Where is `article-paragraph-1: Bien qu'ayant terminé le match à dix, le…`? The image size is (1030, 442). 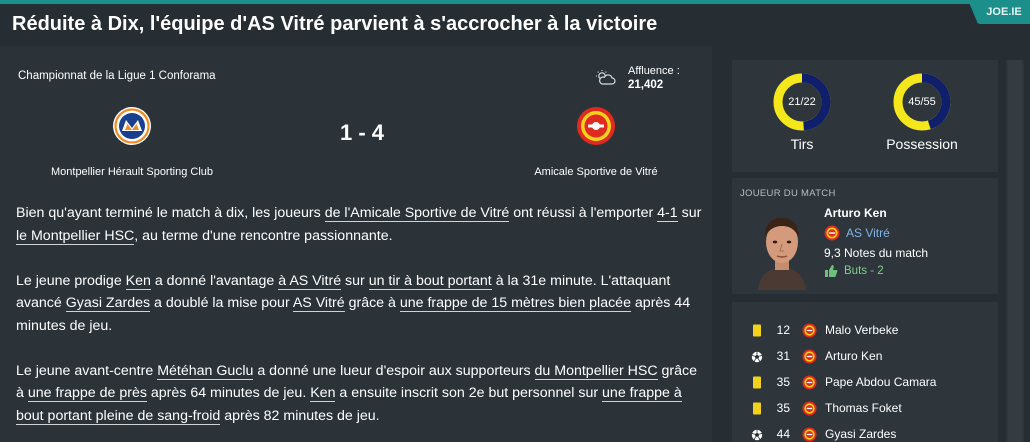 article-paragraph-1: Bien qu'ayant terminé le match à dix, le… is located at coordinates (361, 224).